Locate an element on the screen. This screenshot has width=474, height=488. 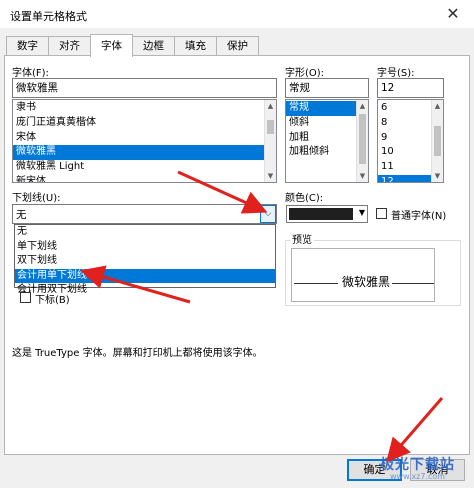
underline-value: 无 is located at coordinates (21, 215).